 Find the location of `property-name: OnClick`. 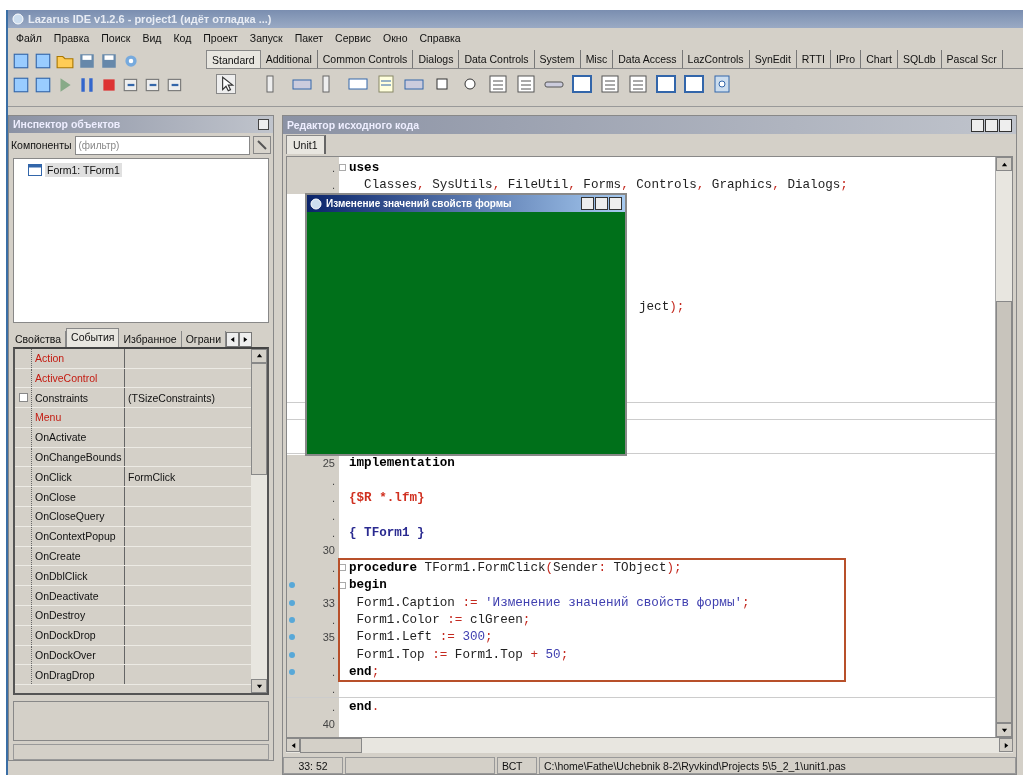

property-name: OnClick is located at coordinates (78, 477).